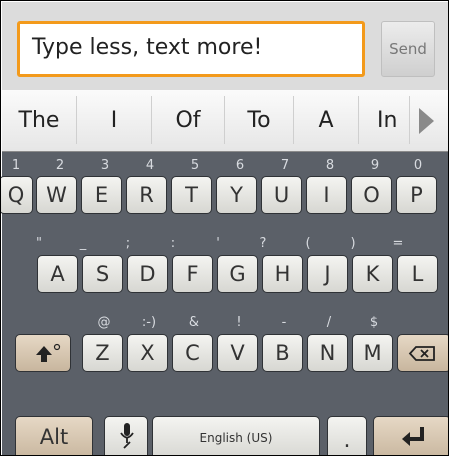 The image size is (449, 456). What do you see at coordinates (57, 274) in the screenshot?
I see `key-a: A` at bounding box center [57, 274].